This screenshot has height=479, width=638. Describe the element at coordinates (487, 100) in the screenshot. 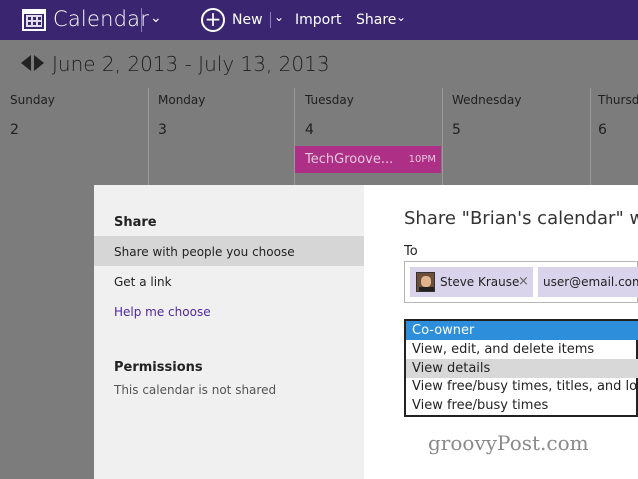

I see `day-name: Wednesday` at that location.